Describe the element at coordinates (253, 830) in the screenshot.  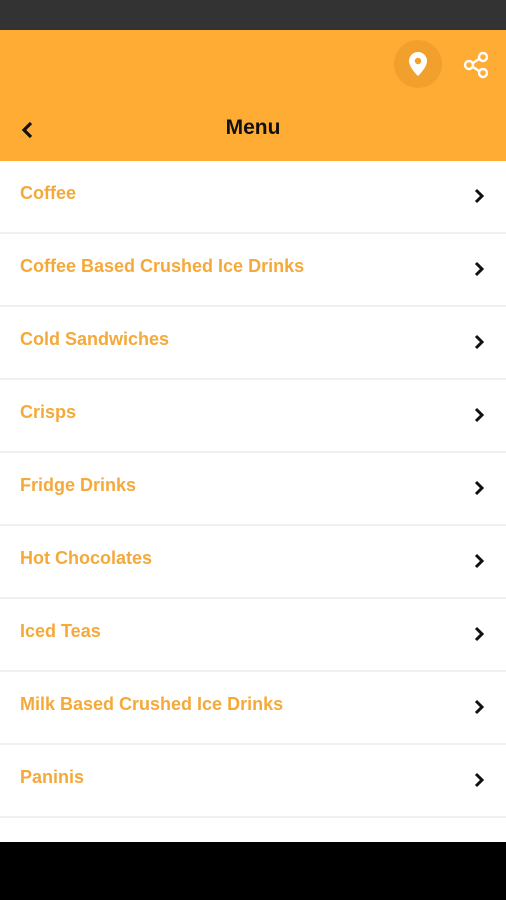
I see `menu-category-row: Pastries` at that location.